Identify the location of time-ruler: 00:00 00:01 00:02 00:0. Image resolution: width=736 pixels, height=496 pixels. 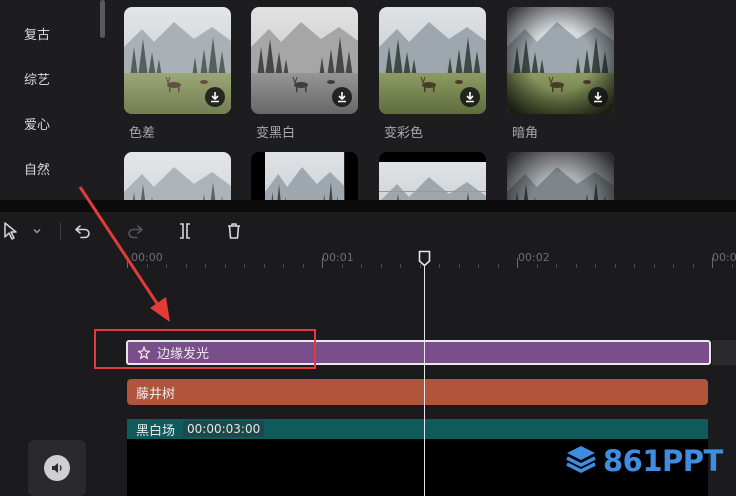
(368, 261).